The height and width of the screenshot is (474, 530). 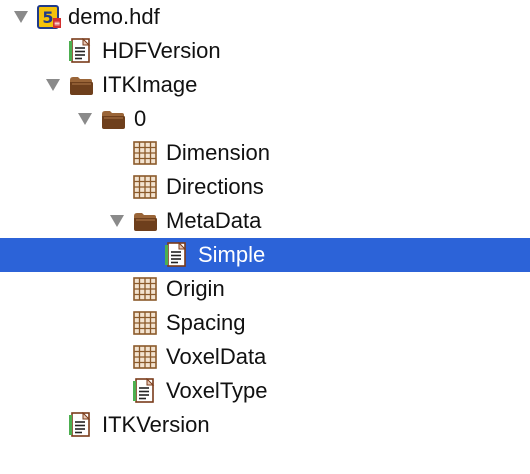 I want to click on tree-row-simple: Simple, so click(x=265, y=255).